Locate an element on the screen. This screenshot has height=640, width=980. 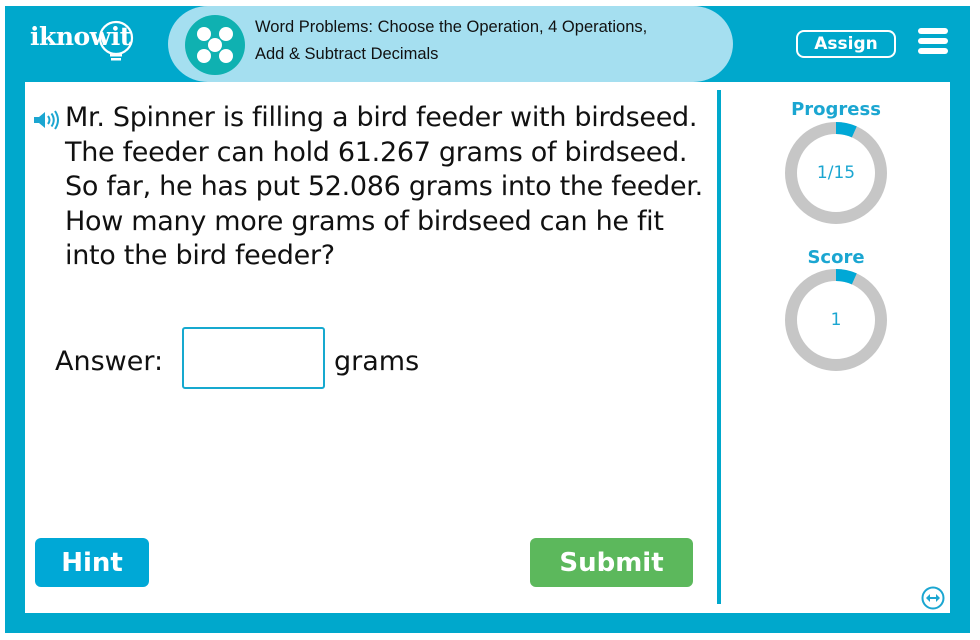
score-value: 1 is located at coordinates (836, 320).